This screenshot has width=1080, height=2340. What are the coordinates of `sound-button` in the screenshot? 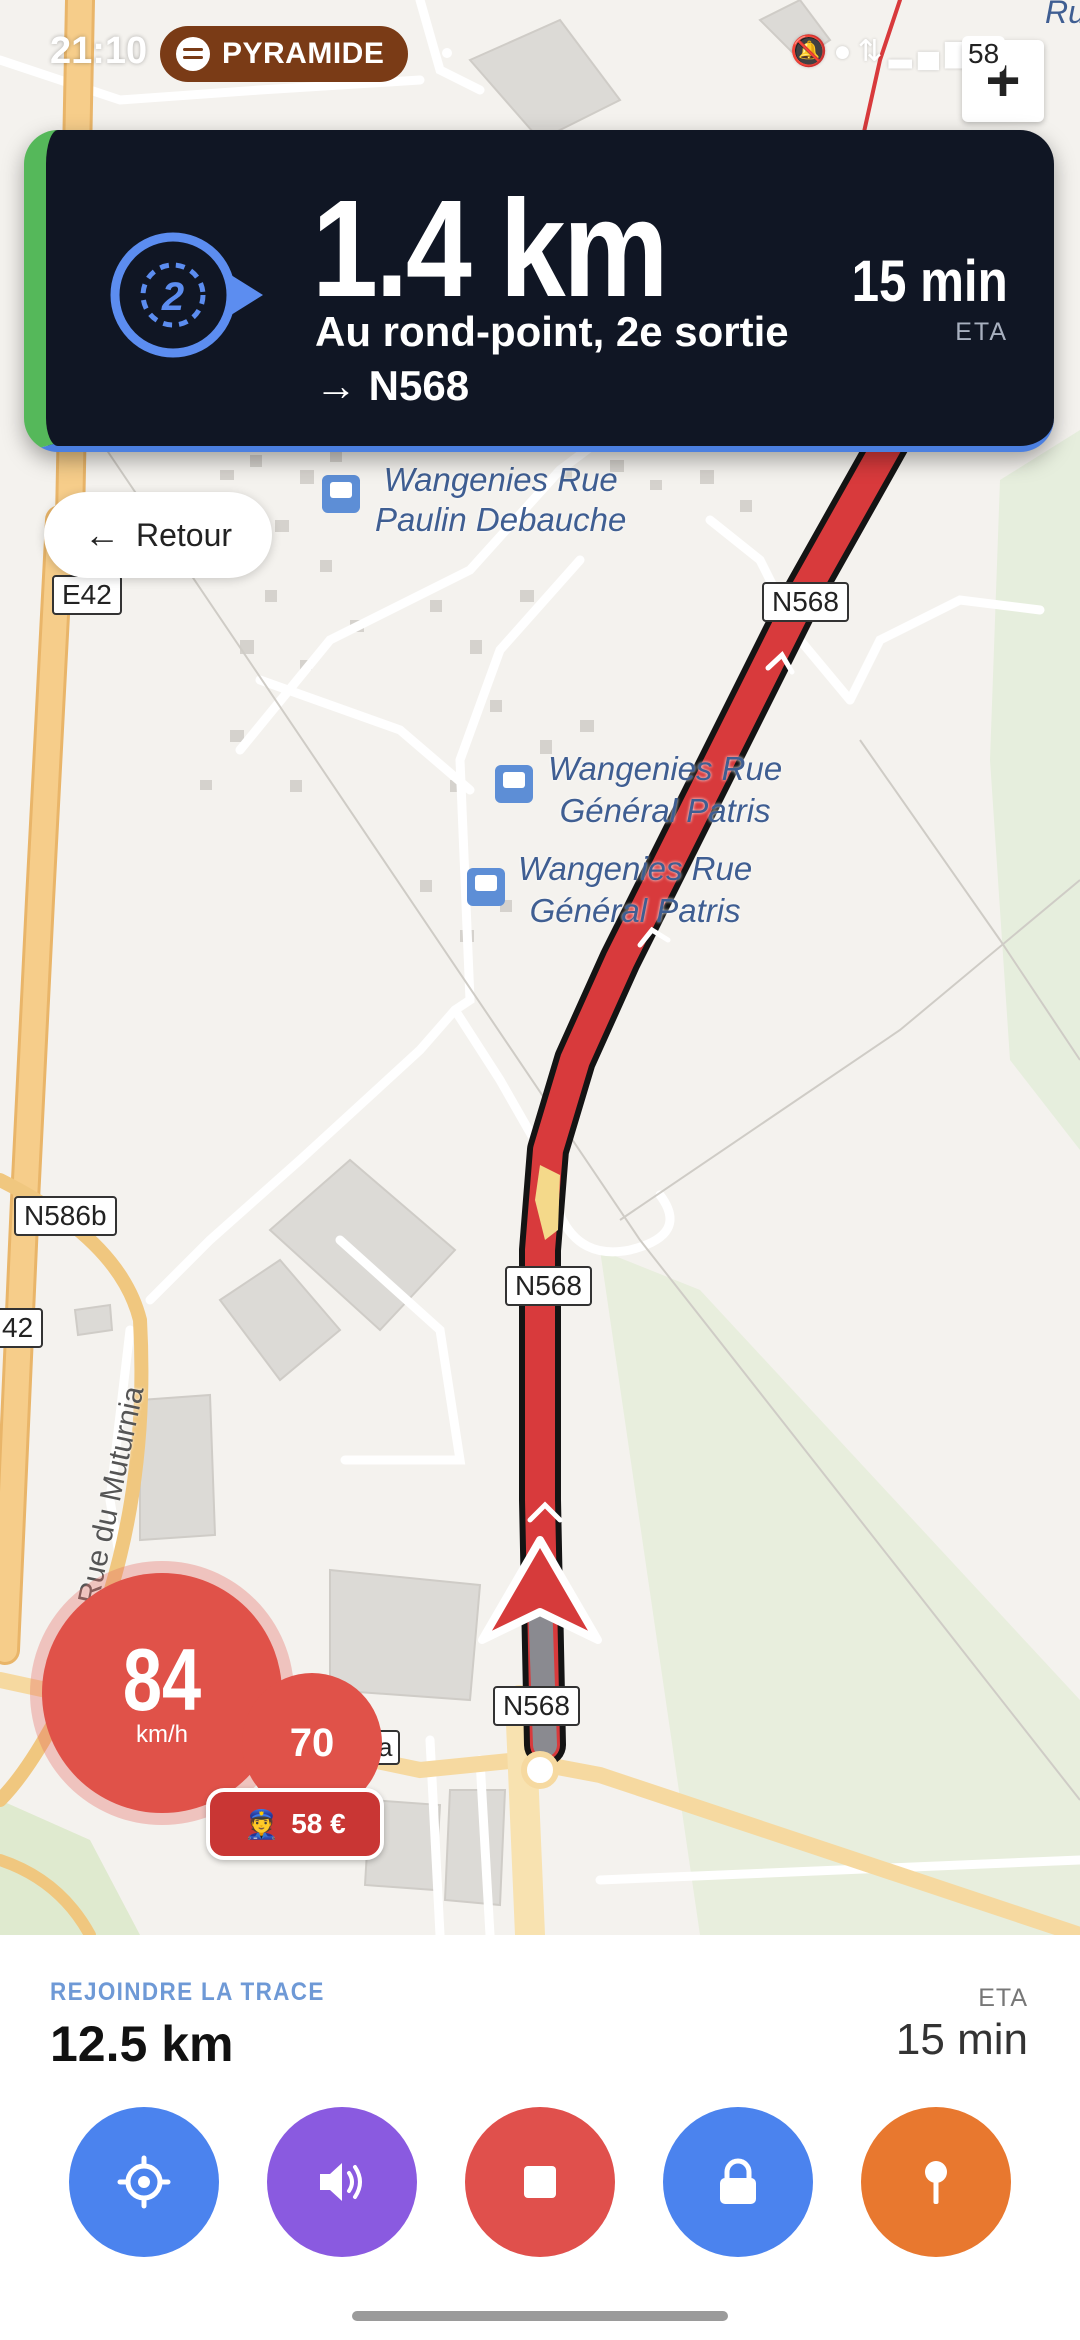 It's located at (342, 2182).